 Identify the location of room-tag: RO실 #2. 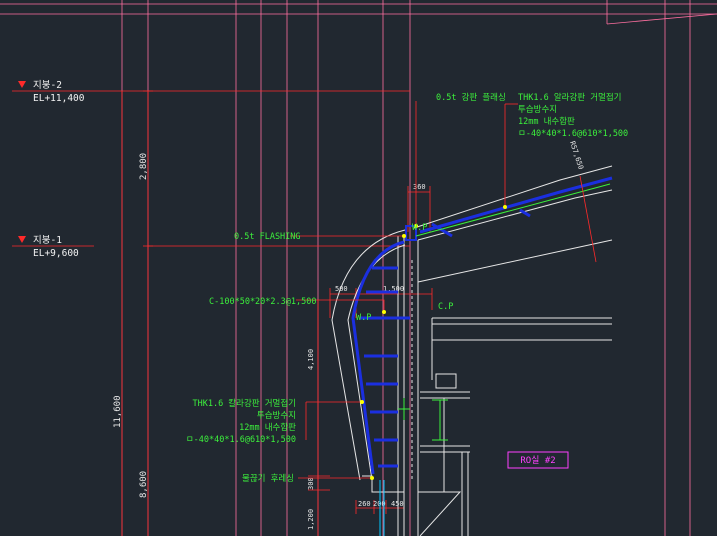
(538, 460).